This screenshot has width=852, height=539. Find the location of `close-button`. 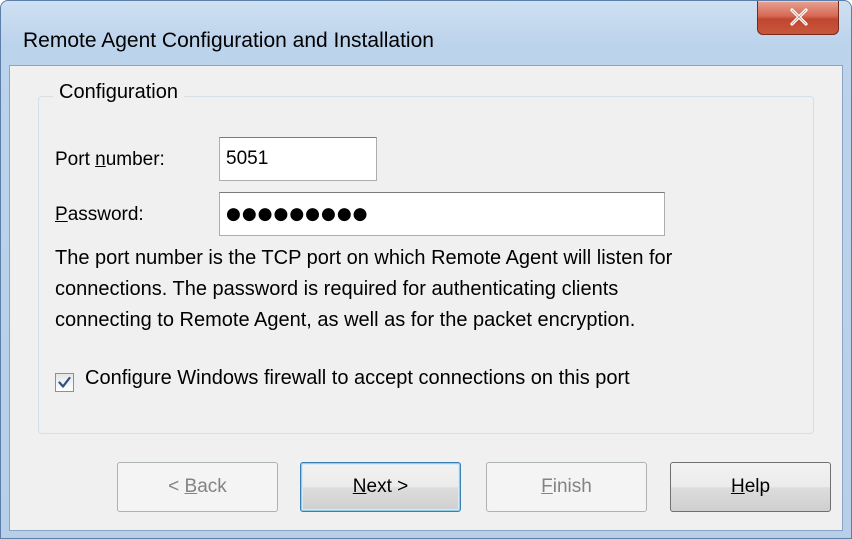

close-button is located at coordinates (798, 18).